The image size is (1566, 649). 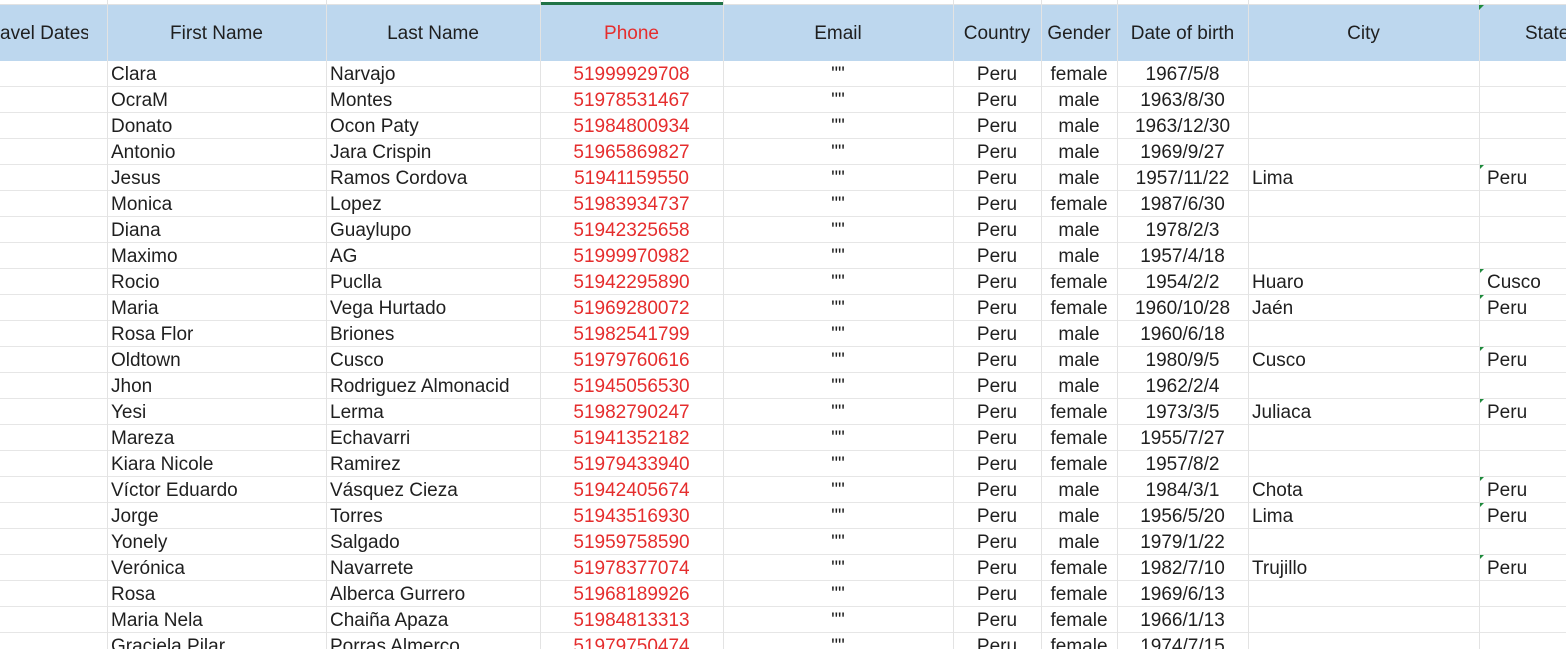 What do you see at coordinates (1182, 33) in the screenshot?
I see `header-date-of-birth: Date of birth` at bounding box center [1182, 33].